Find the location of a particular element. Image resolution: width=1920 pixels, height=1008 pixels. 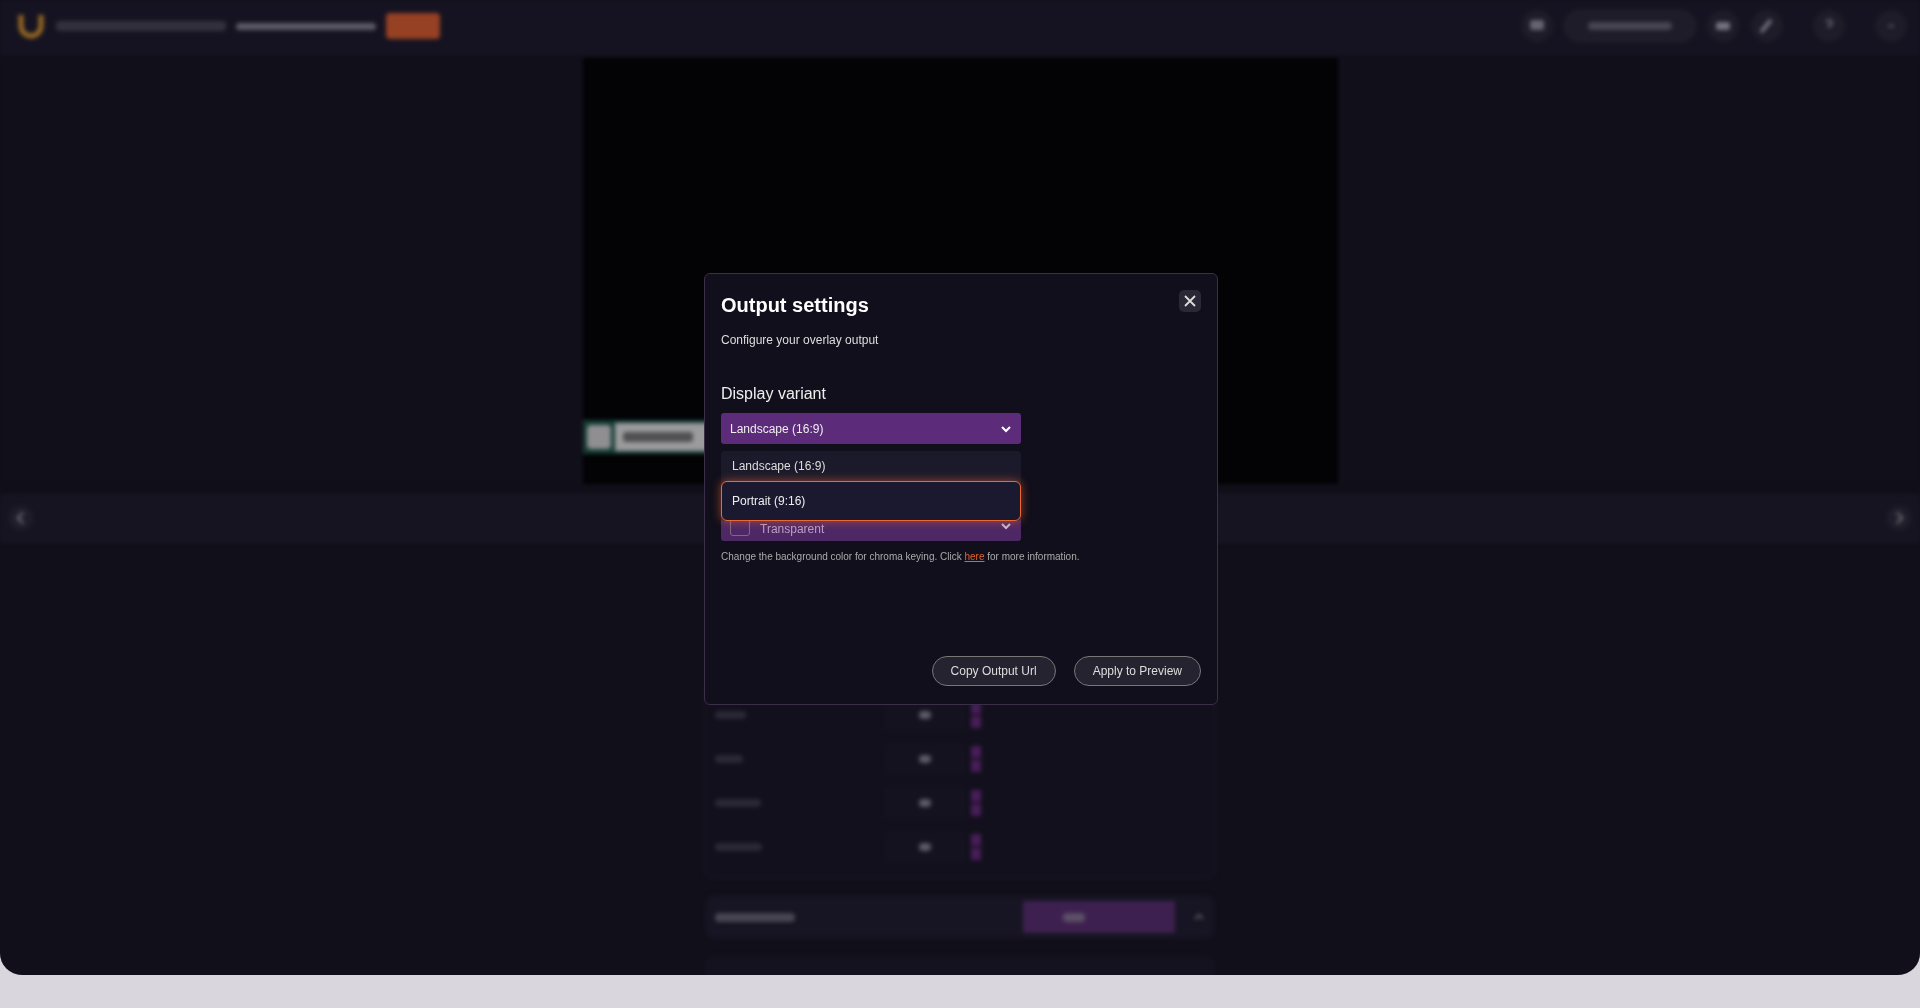

dialog-title: Output settings is located at coordinates (795, 305).